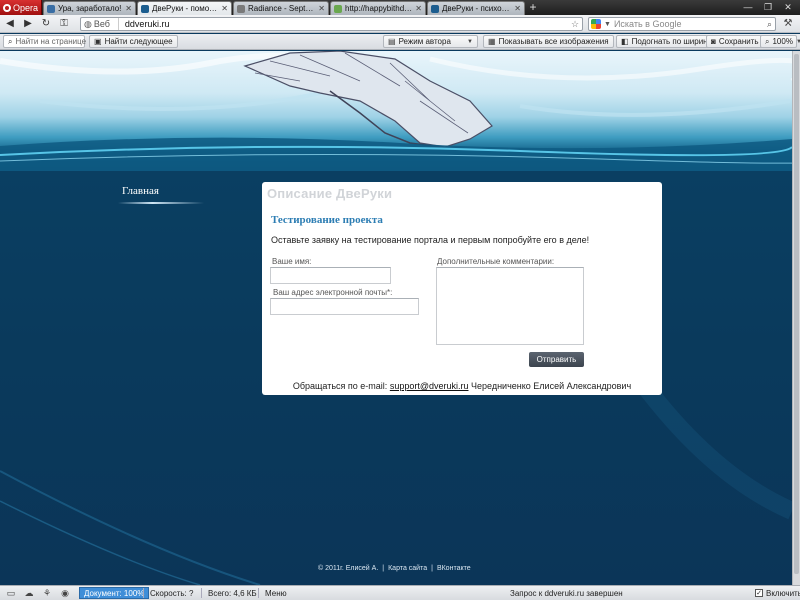 The image size is (800, 600). I want to click on vertical-scrollbar, so click(796, 318).